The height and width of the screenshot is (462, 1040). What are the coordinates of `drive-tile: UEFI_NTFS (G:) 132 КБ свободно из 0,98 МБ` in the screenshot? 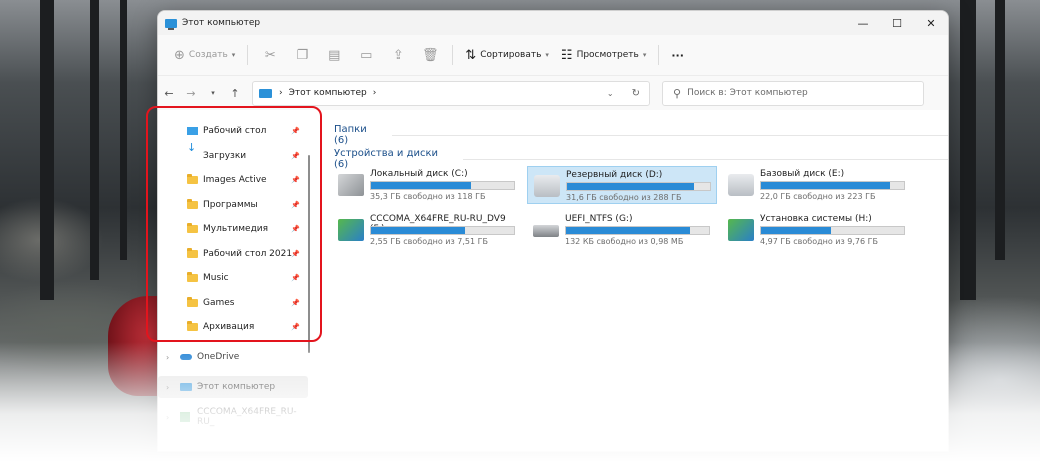 It's located at (622, 230).